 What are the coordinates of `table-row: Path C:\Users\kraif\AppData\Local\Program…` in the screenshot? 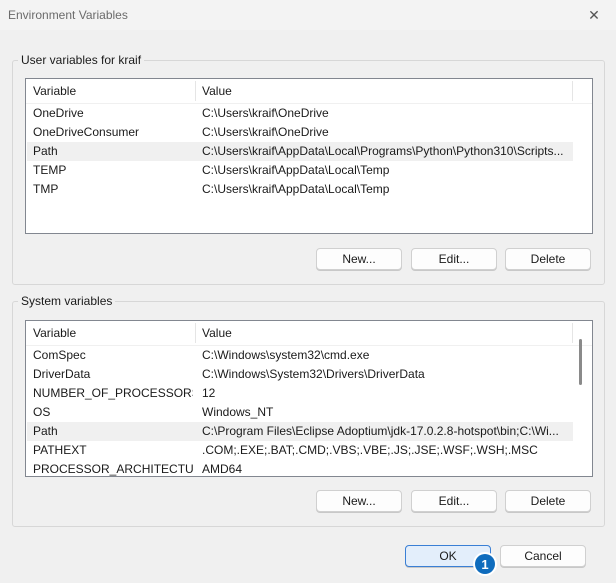 It's located at (300, 151).